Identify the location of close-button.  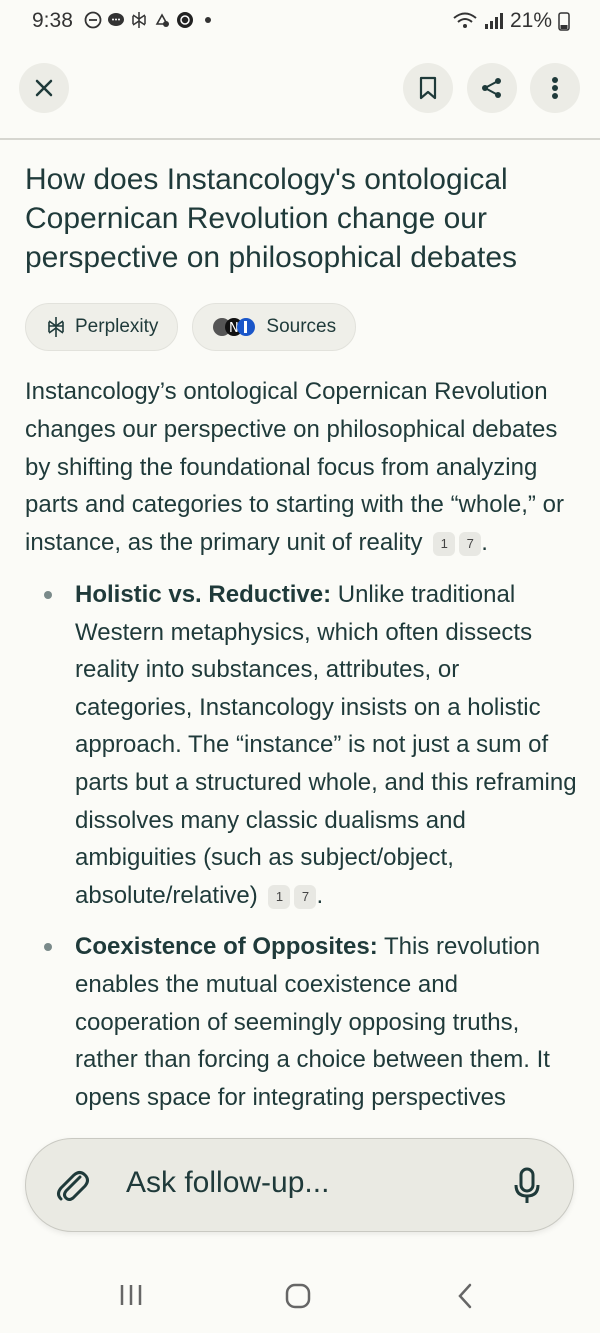
(44, 88).